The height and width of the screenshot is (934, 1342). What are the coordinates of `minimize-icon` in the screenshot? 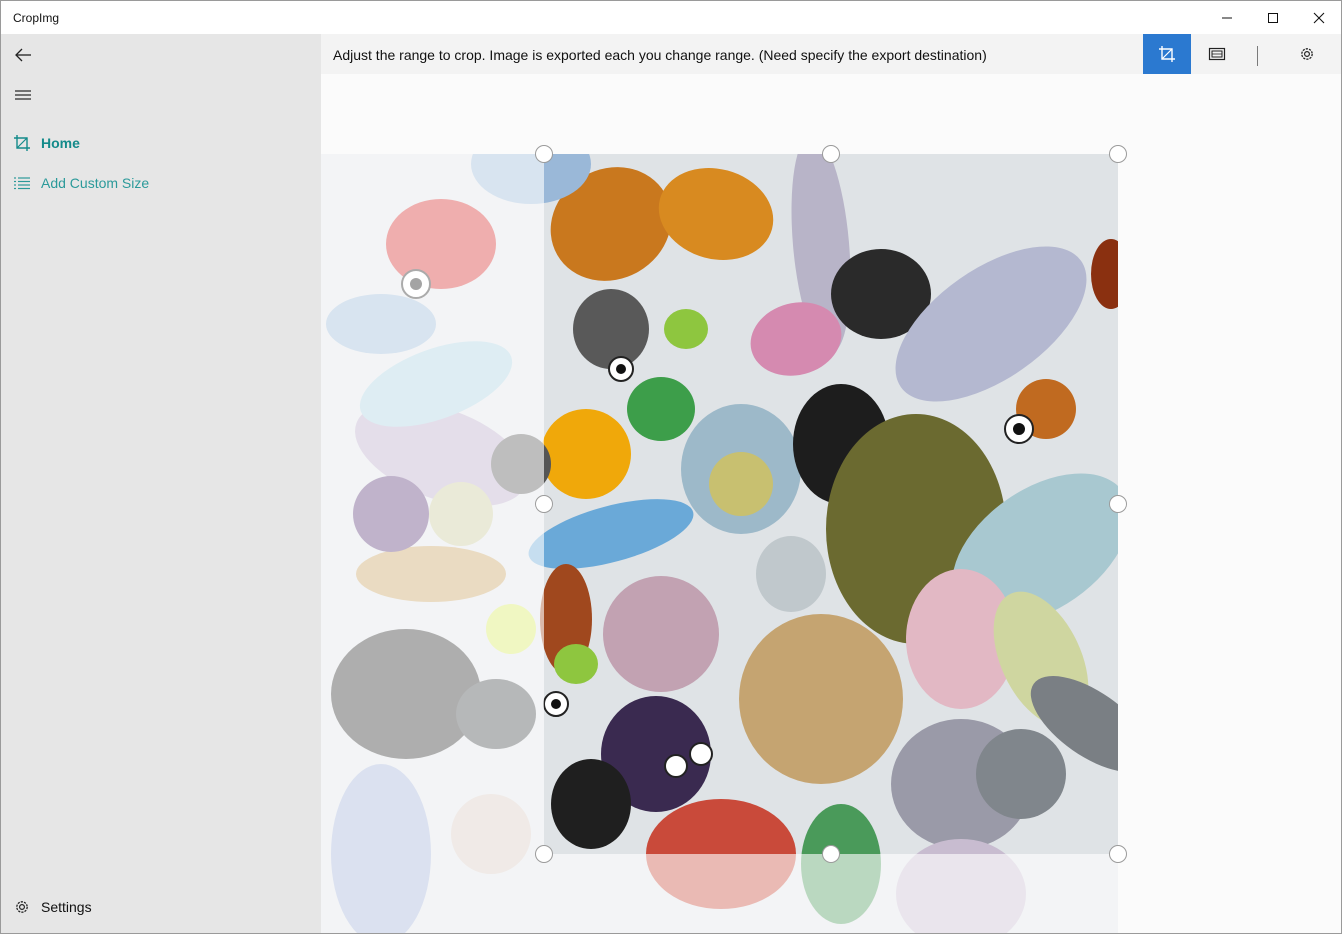 It's located at (1227, 17).